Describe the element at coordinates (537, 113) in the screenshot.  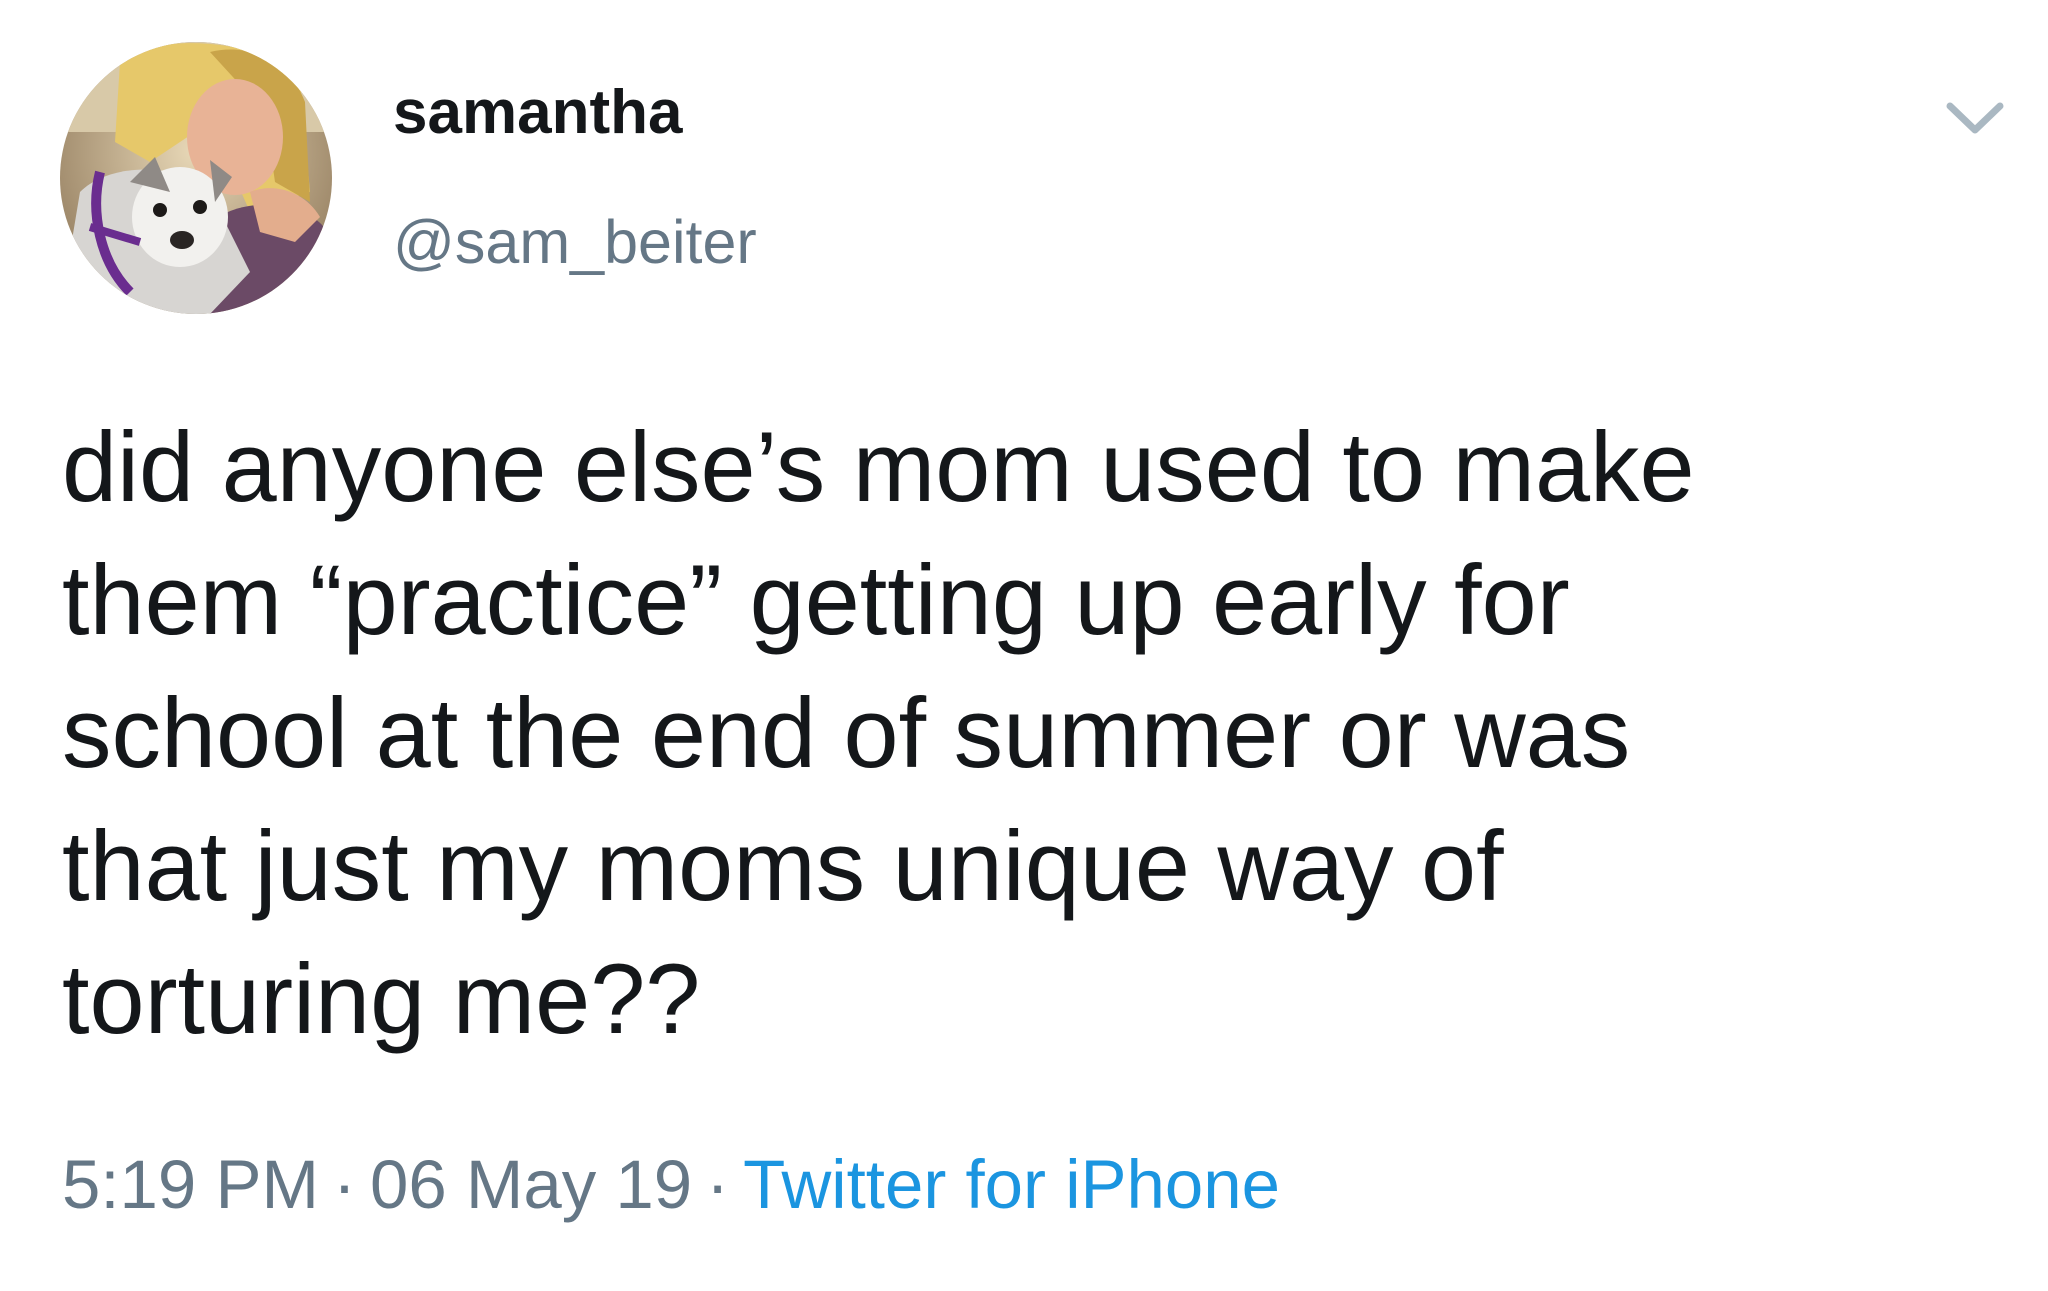
I see `display-name: samantha` at that location.